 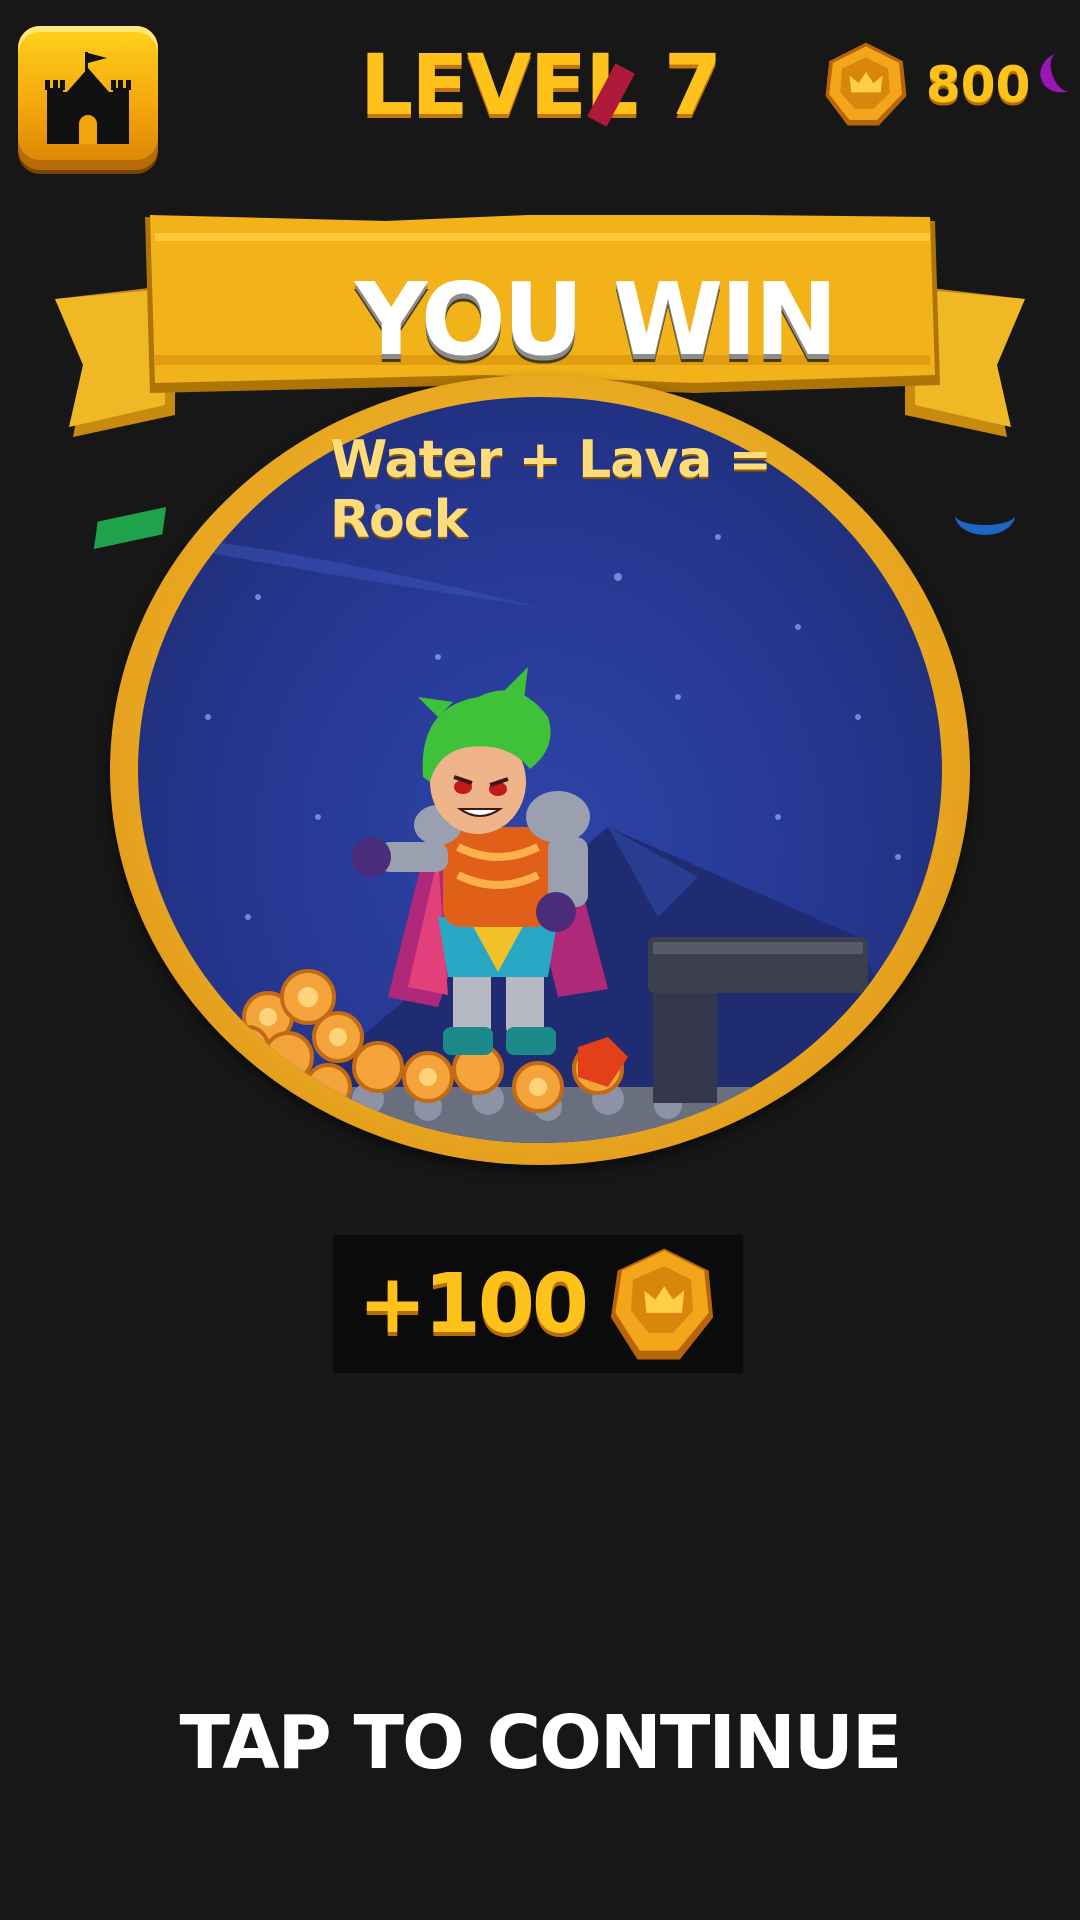 I want to click on reward-amount: +100, so click(x=473, y=1304).